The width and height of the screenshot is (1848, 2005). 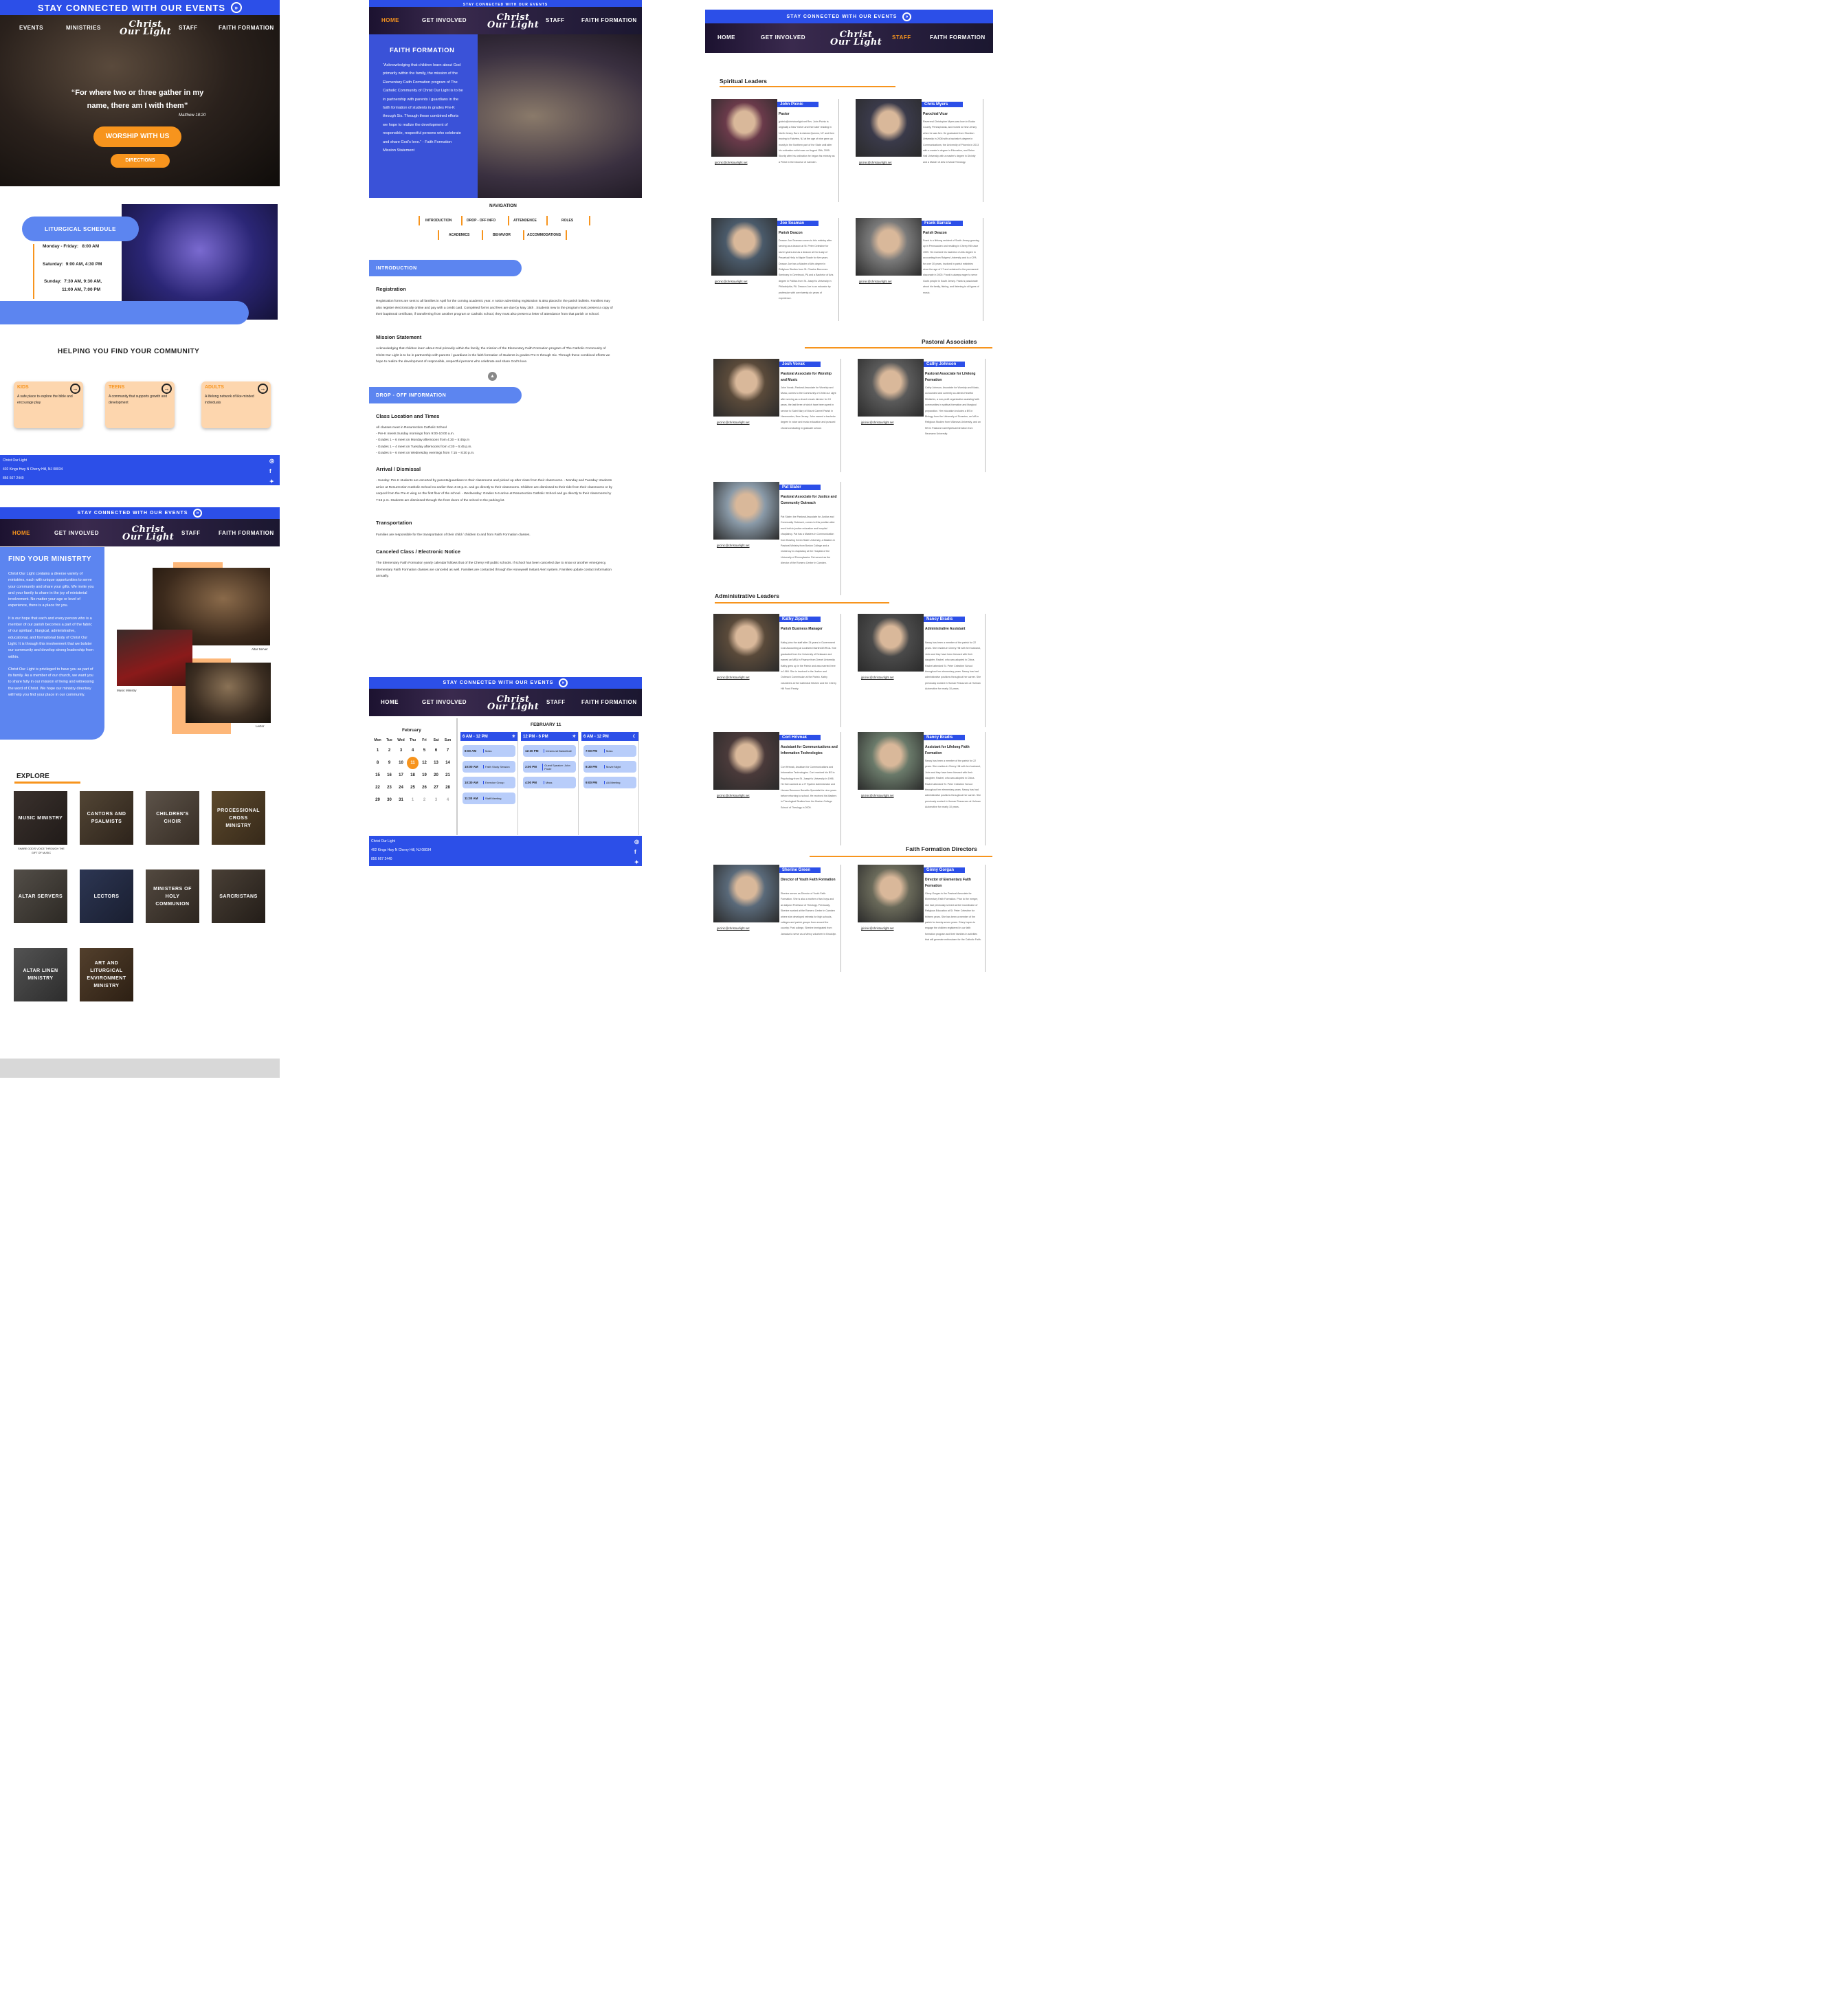 What do you see at coordinates (445, 268) in the screenshot?
I see `intro-pill: INTRODUCTION` at bounding box center [445, 268].